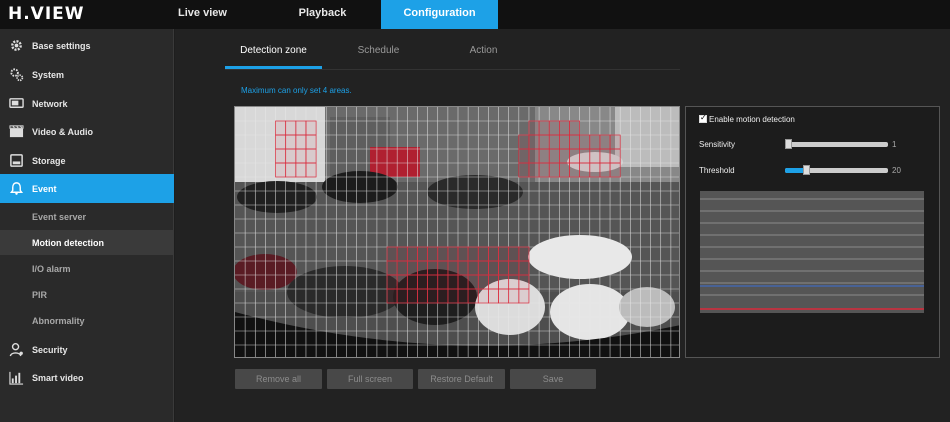  Describe the element at coordinates (87, 74) in the screenshot. I see `sidebar-item-system: System` at that location.